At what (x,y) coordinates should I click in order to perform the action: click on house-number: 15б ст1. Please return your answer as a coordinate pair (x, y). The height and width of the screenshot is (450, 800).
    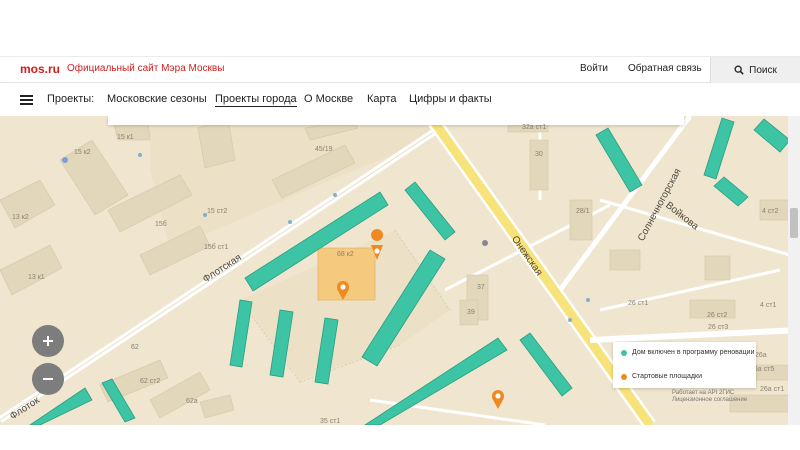
    Looking at the image, I should click on (216, 247).